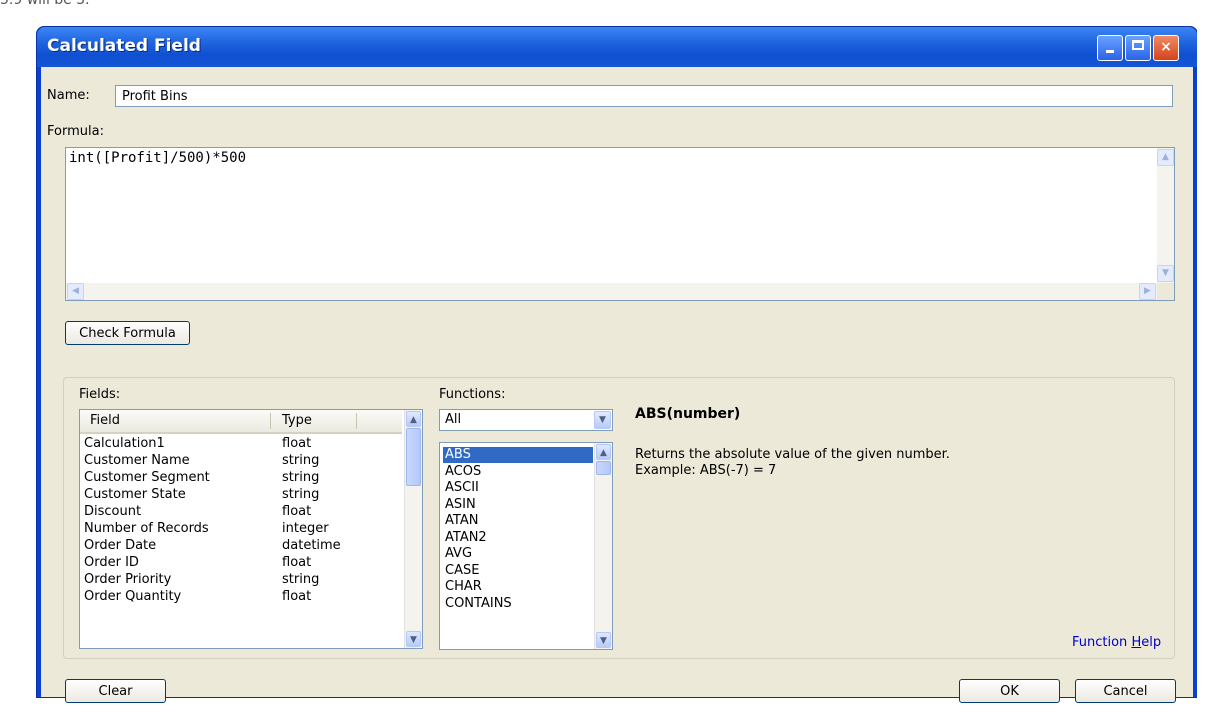 This screenshot has width=1217, height=706. I want to click on field-row: Discount float, so click(240, 512).